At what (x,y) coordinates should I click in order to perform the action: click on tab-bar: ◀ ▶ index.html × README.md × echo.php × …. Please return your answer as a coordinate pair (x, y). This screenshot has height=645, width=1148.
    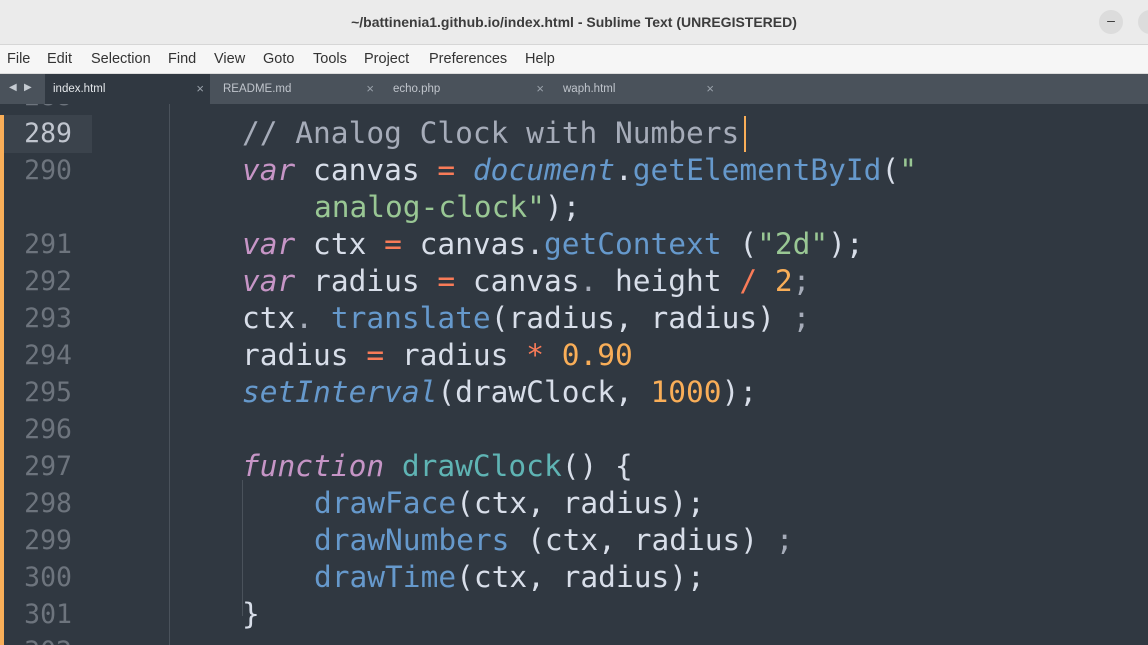
    Looking at the image, I should click on (574, 89).